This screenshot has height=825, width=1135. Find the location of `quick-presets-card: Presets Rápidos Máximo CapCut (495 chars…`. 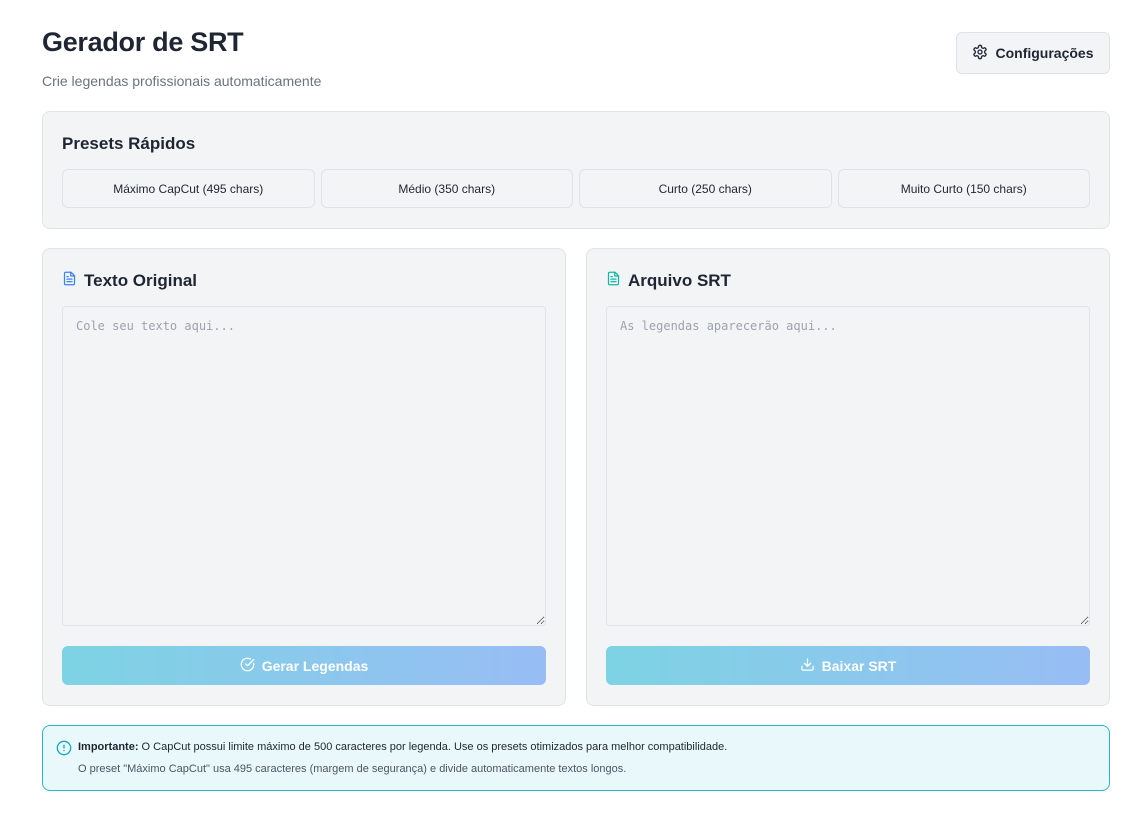

quick-presets-card: Presets Rápidos Máximo CapCut (495 chars… is located at coordinates (576, 170).